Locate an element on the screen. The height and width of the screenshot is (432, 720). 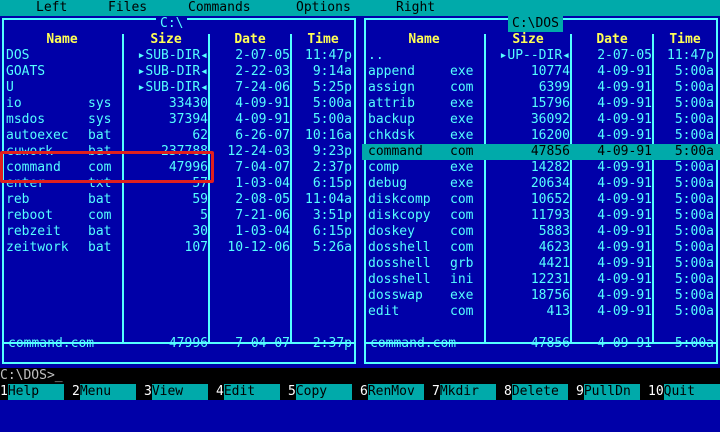
file-row: zeitwork bat 107 10-12-06 5:26a is located at coordinates (179, 248).